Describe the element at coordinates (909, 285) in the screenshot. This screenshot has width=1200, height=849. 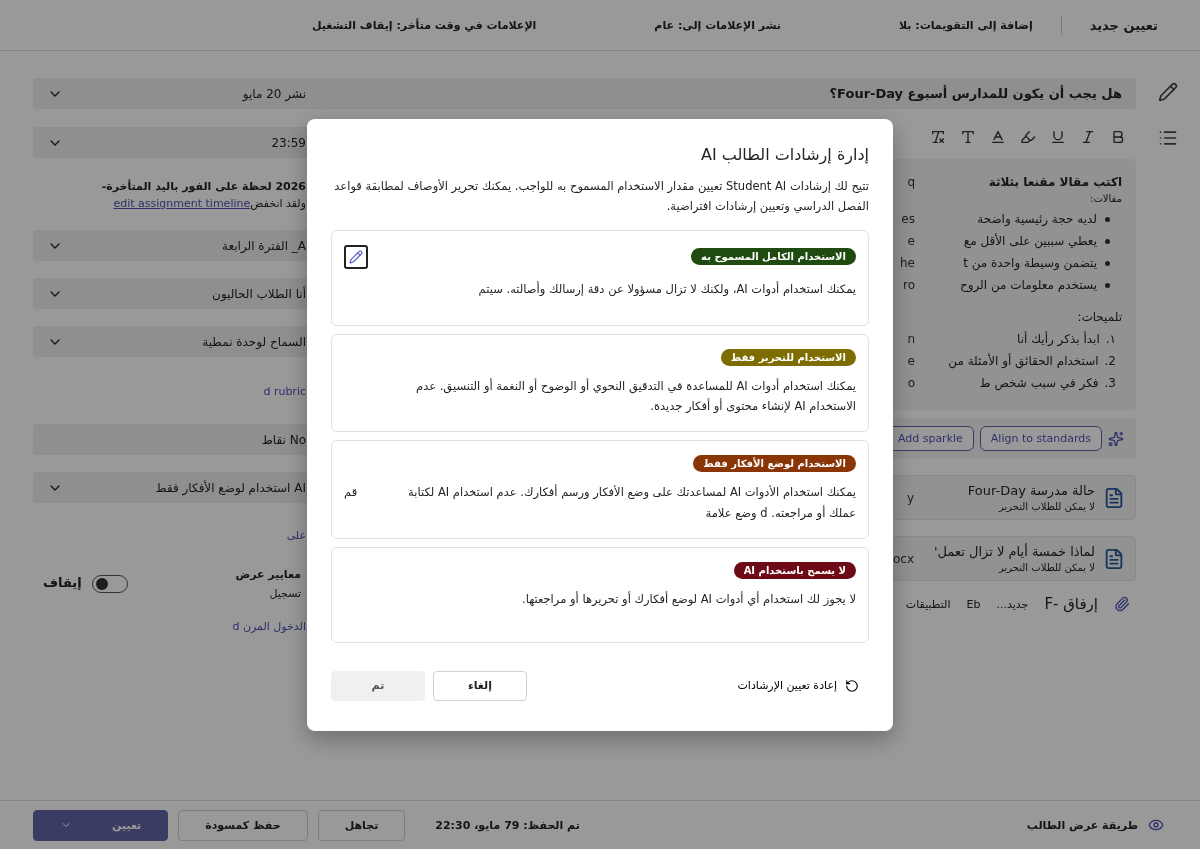
I see `text-fragment: ro` at that location.